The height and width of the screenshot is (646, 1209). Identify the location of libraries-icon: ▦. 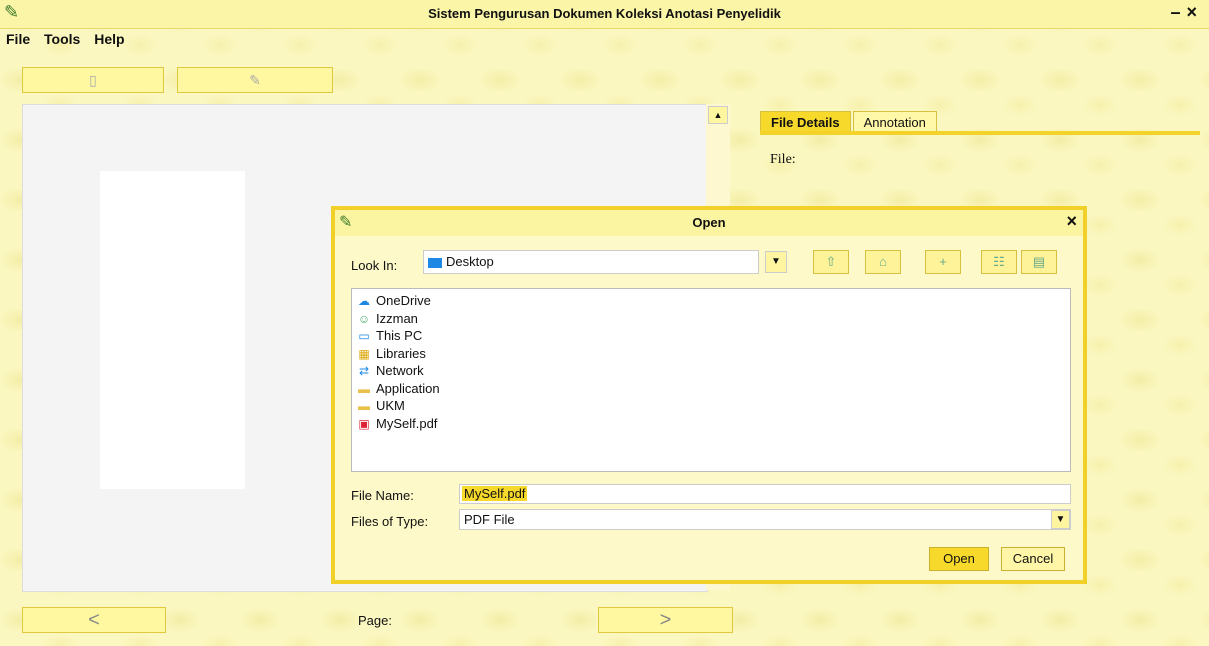
(364, 353).